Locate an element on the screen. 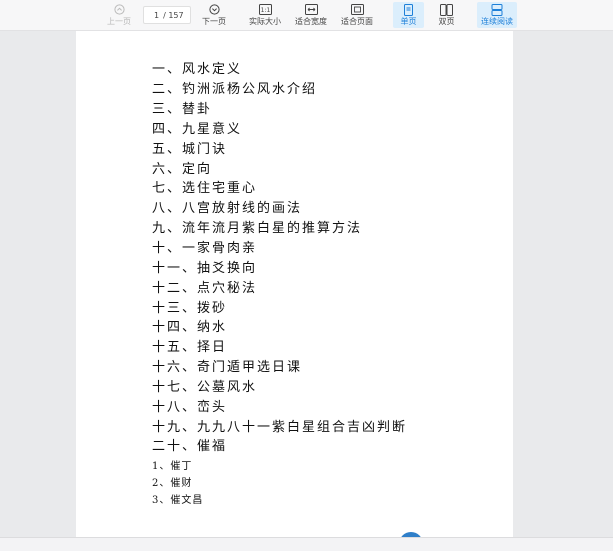  toc-item: 十、一家骨肉亲 is located at coordinates (205, 248).